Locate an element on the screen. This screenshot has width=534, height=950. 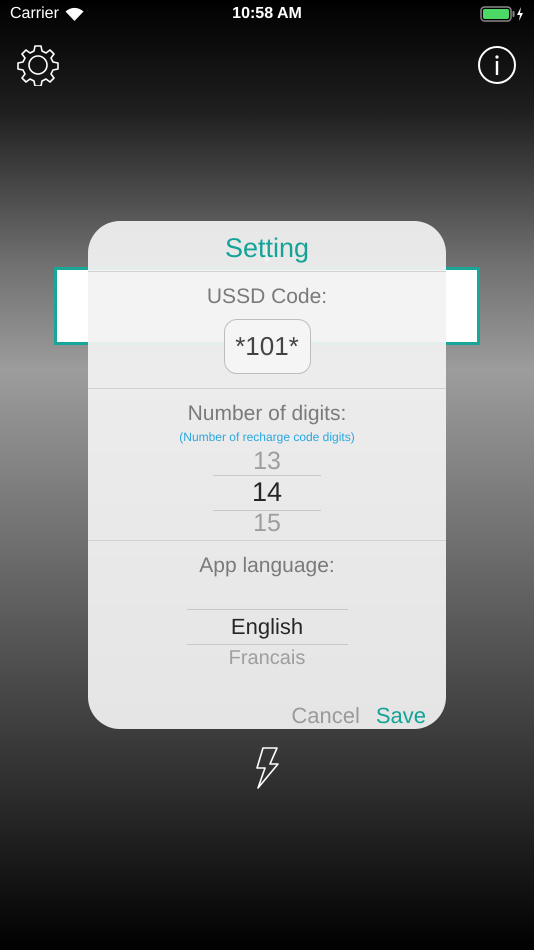
status-time: 10:58 AM is located at coordinates (267, 14).